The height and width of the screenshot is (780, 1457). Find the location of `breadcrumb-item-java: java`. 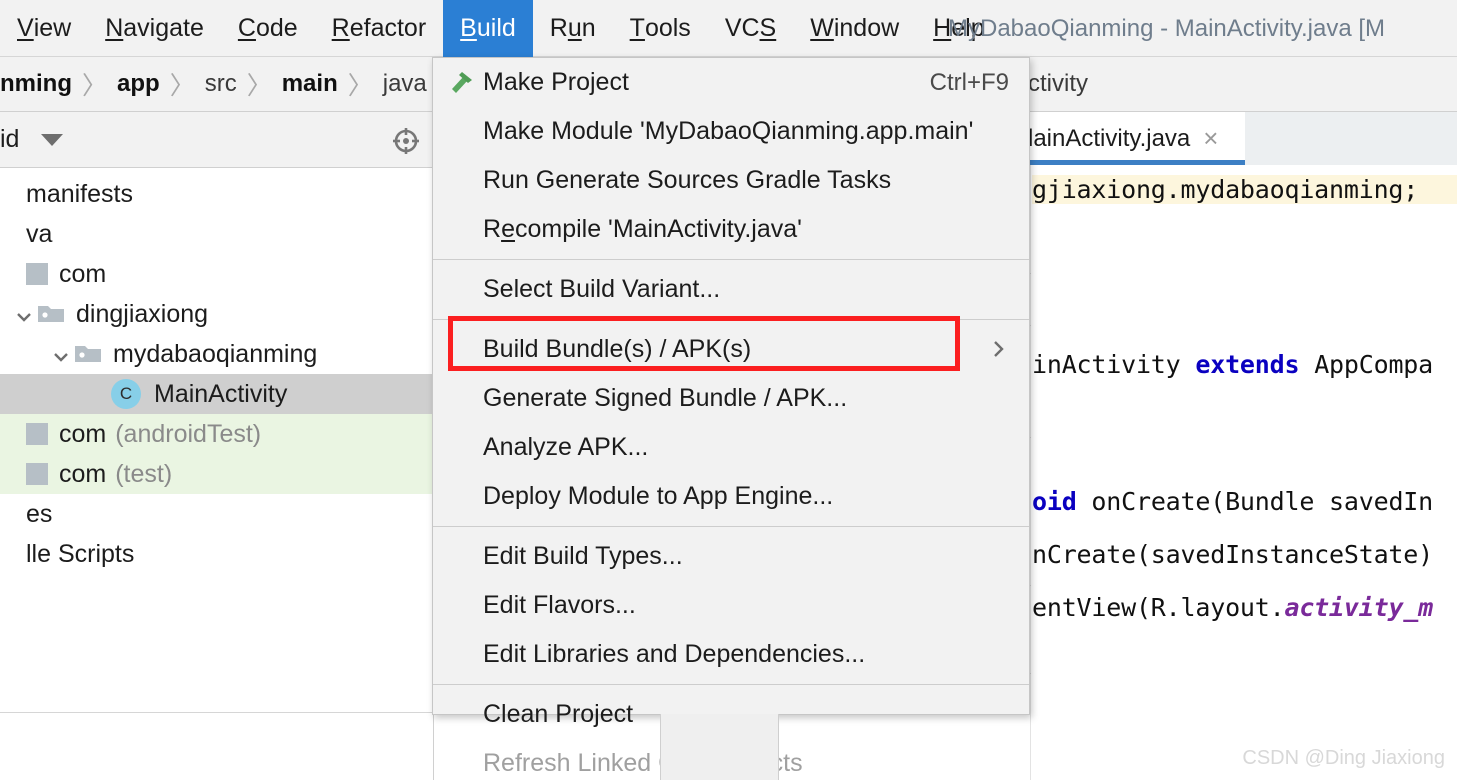

breadcrumb-item-java: java is located at coordinates (405, 84).